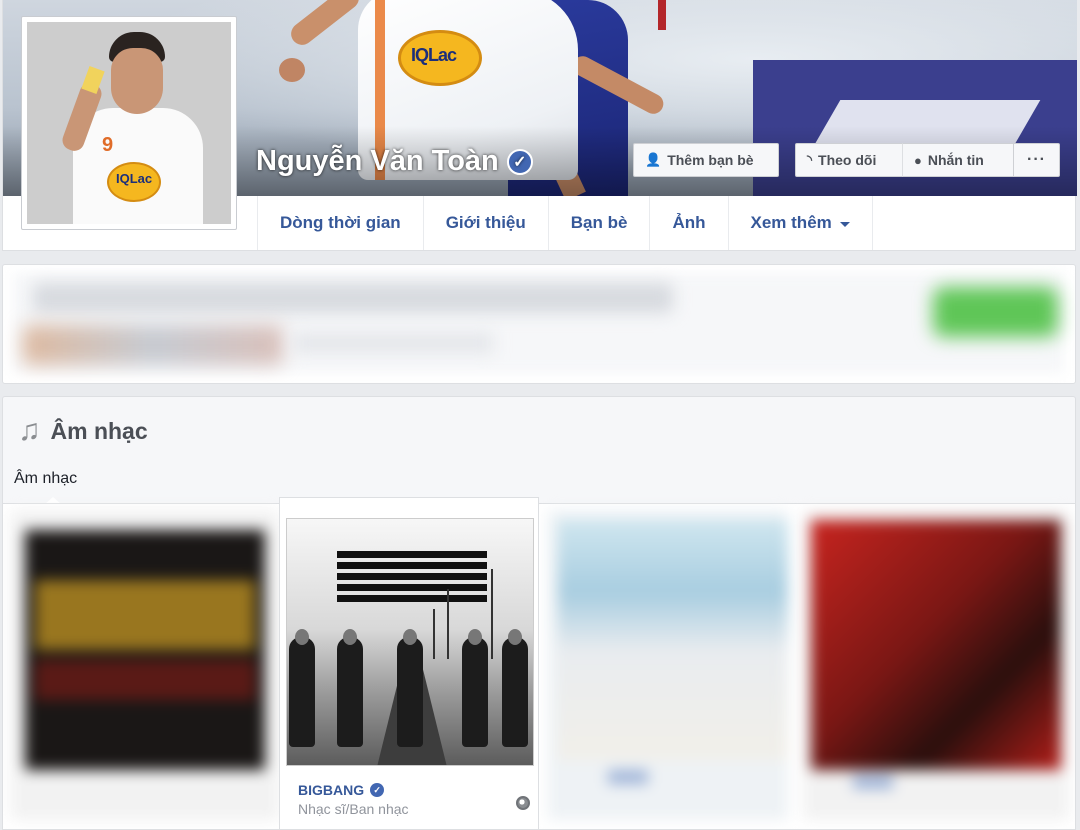  I want to click on profile-name: Nguyễn Văn Toàn ✓, so click(394, 161).